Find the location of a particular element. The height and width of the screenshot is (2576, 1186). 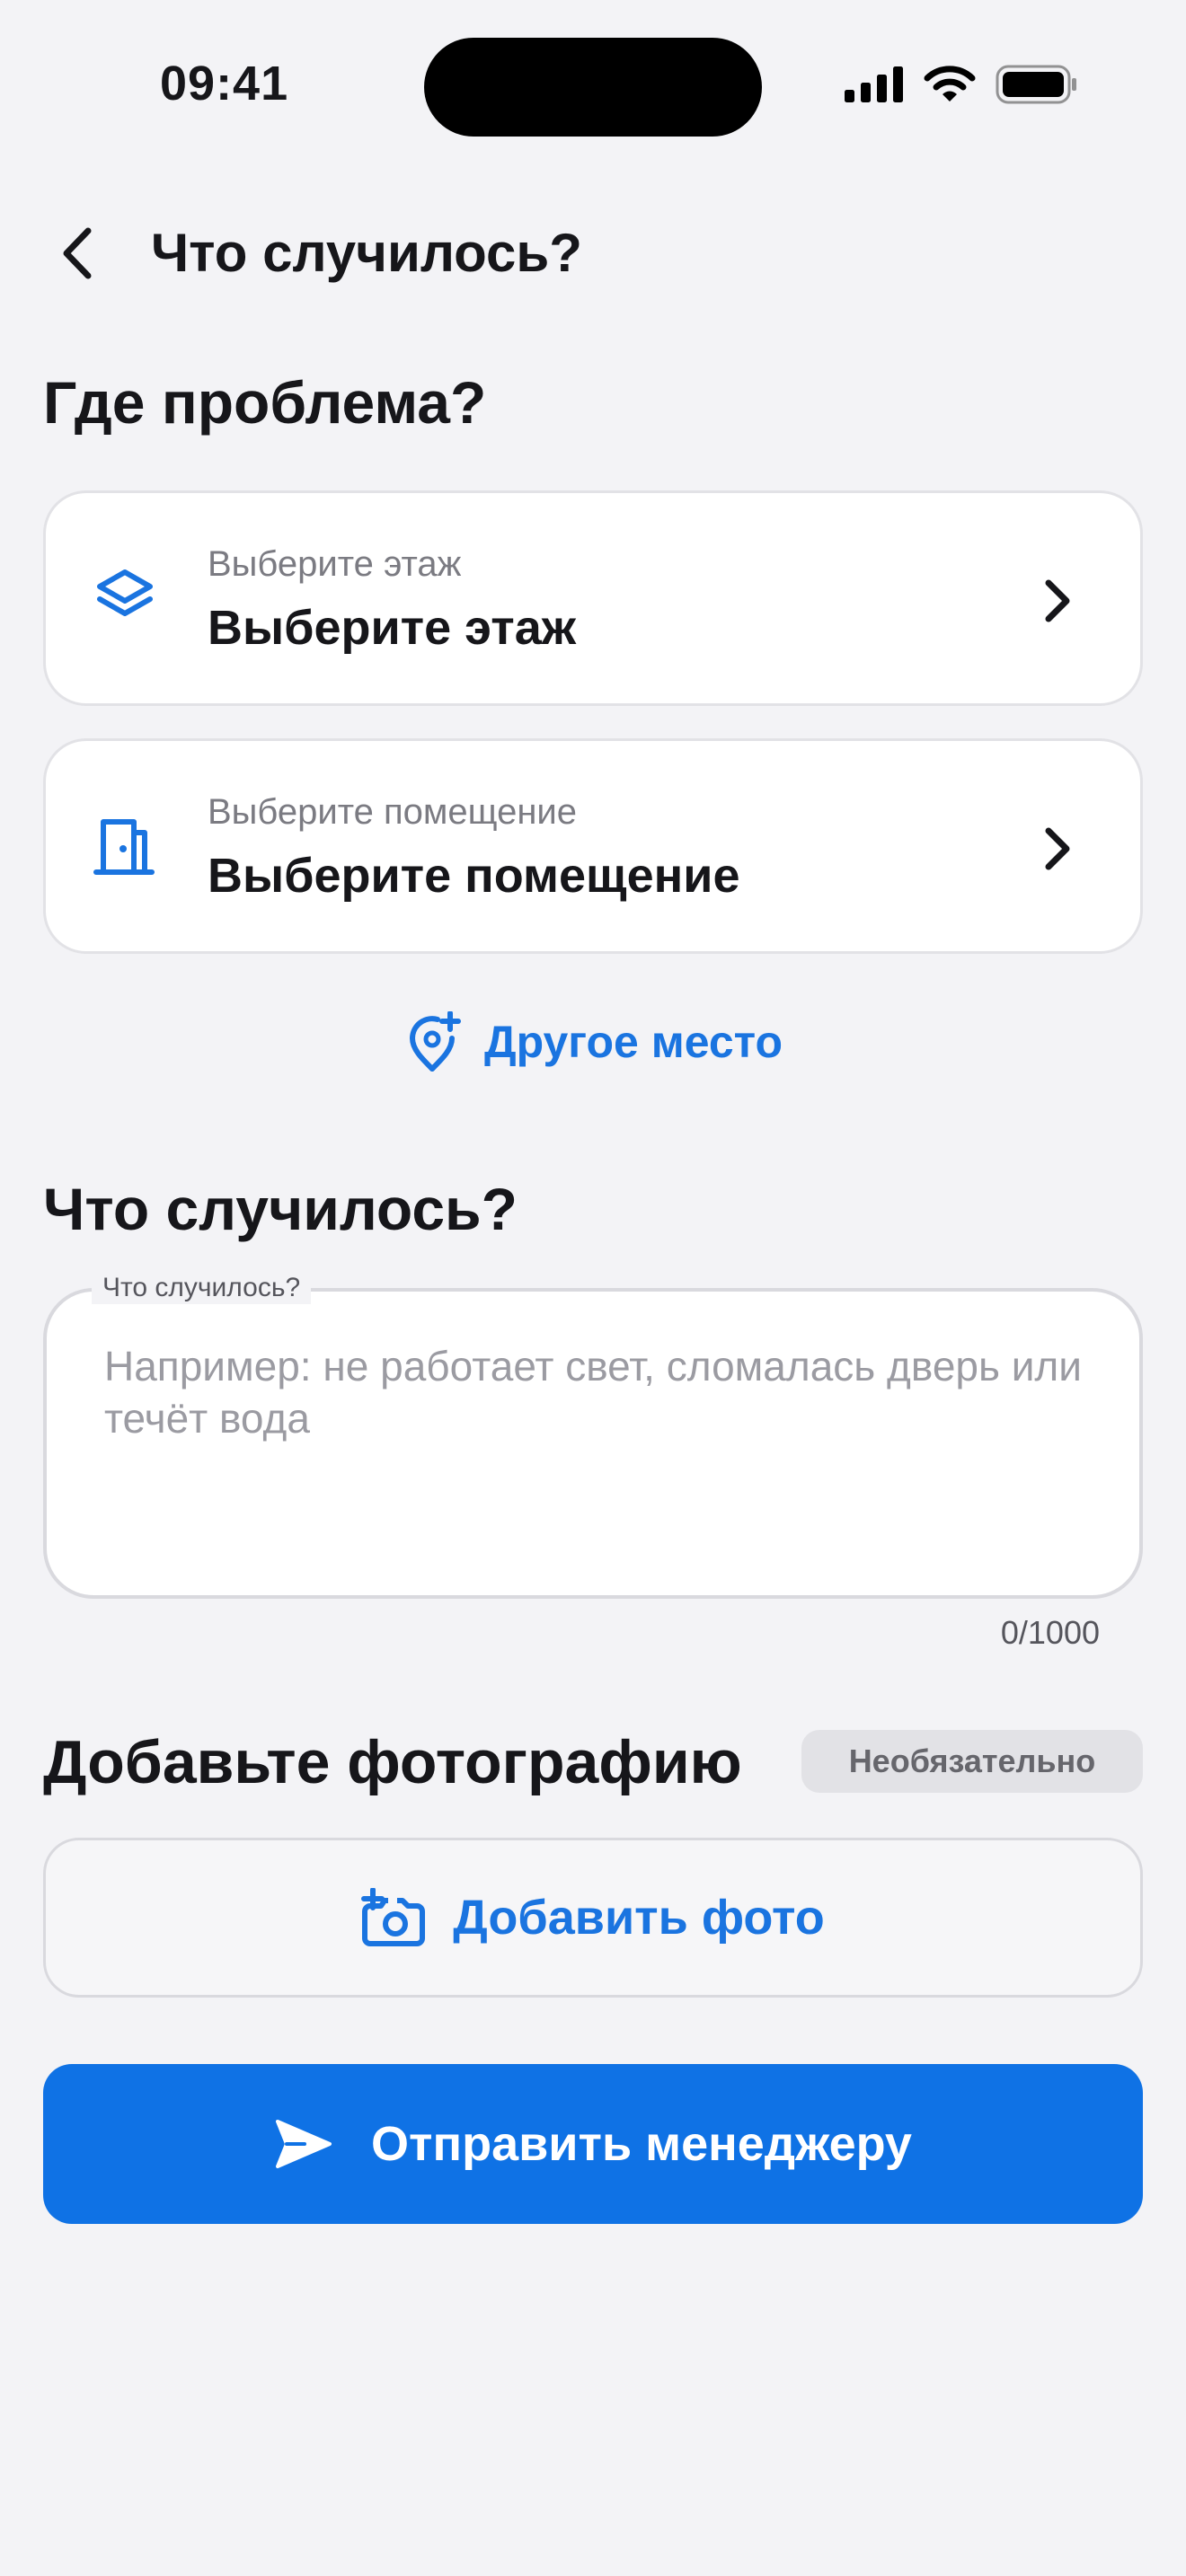

door-icon is located at coordinates (124, 847).